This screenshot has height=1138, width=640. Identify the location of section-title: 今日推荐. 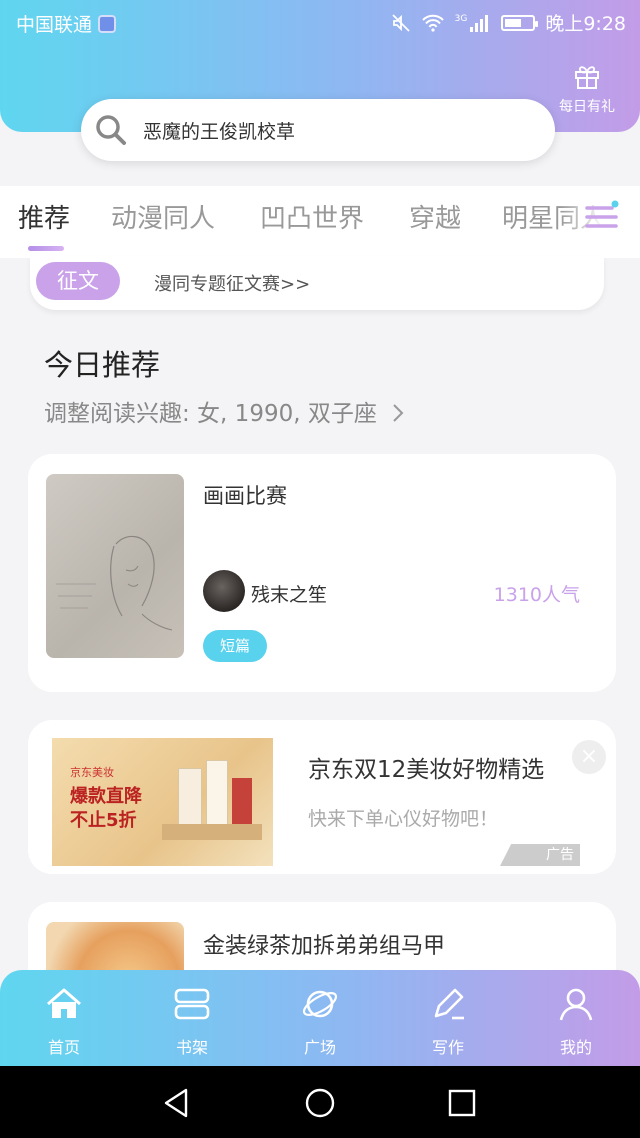
(102, 365).